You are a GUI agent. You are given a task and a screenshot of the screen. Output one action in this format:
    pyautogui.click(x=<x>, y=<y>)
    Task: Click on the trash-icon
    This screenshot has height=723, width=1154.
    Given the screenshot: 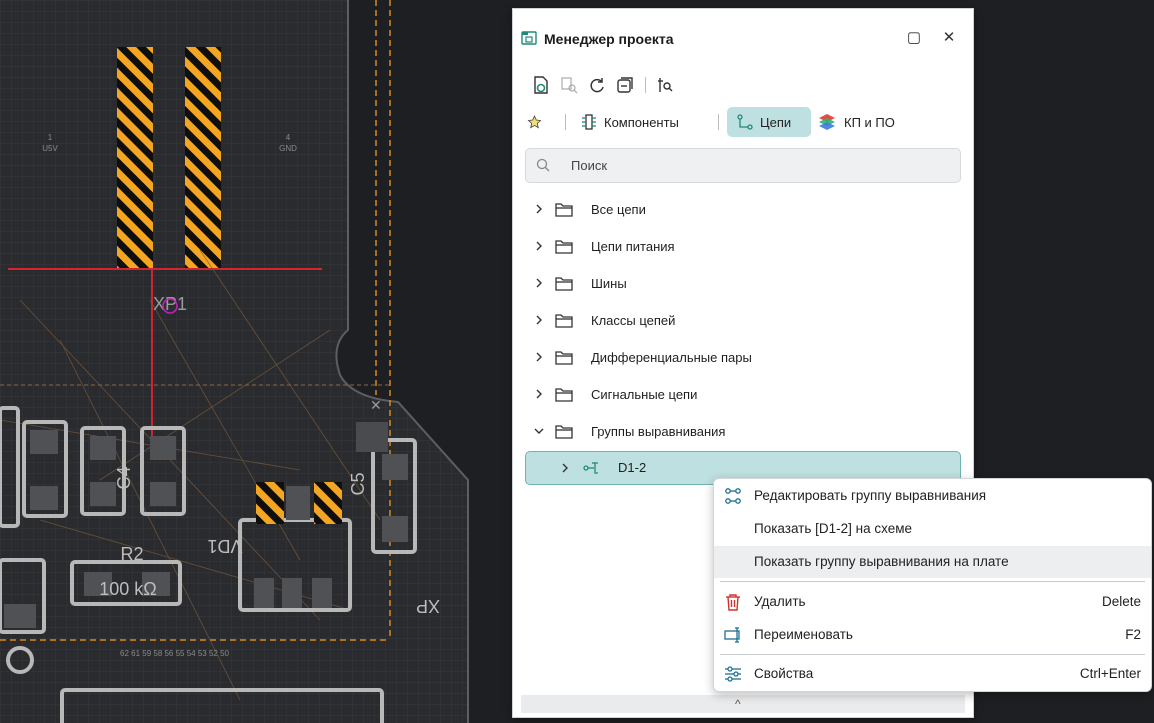 What is the action you would take?
    pyautogui.click(x=733, y=602)
    